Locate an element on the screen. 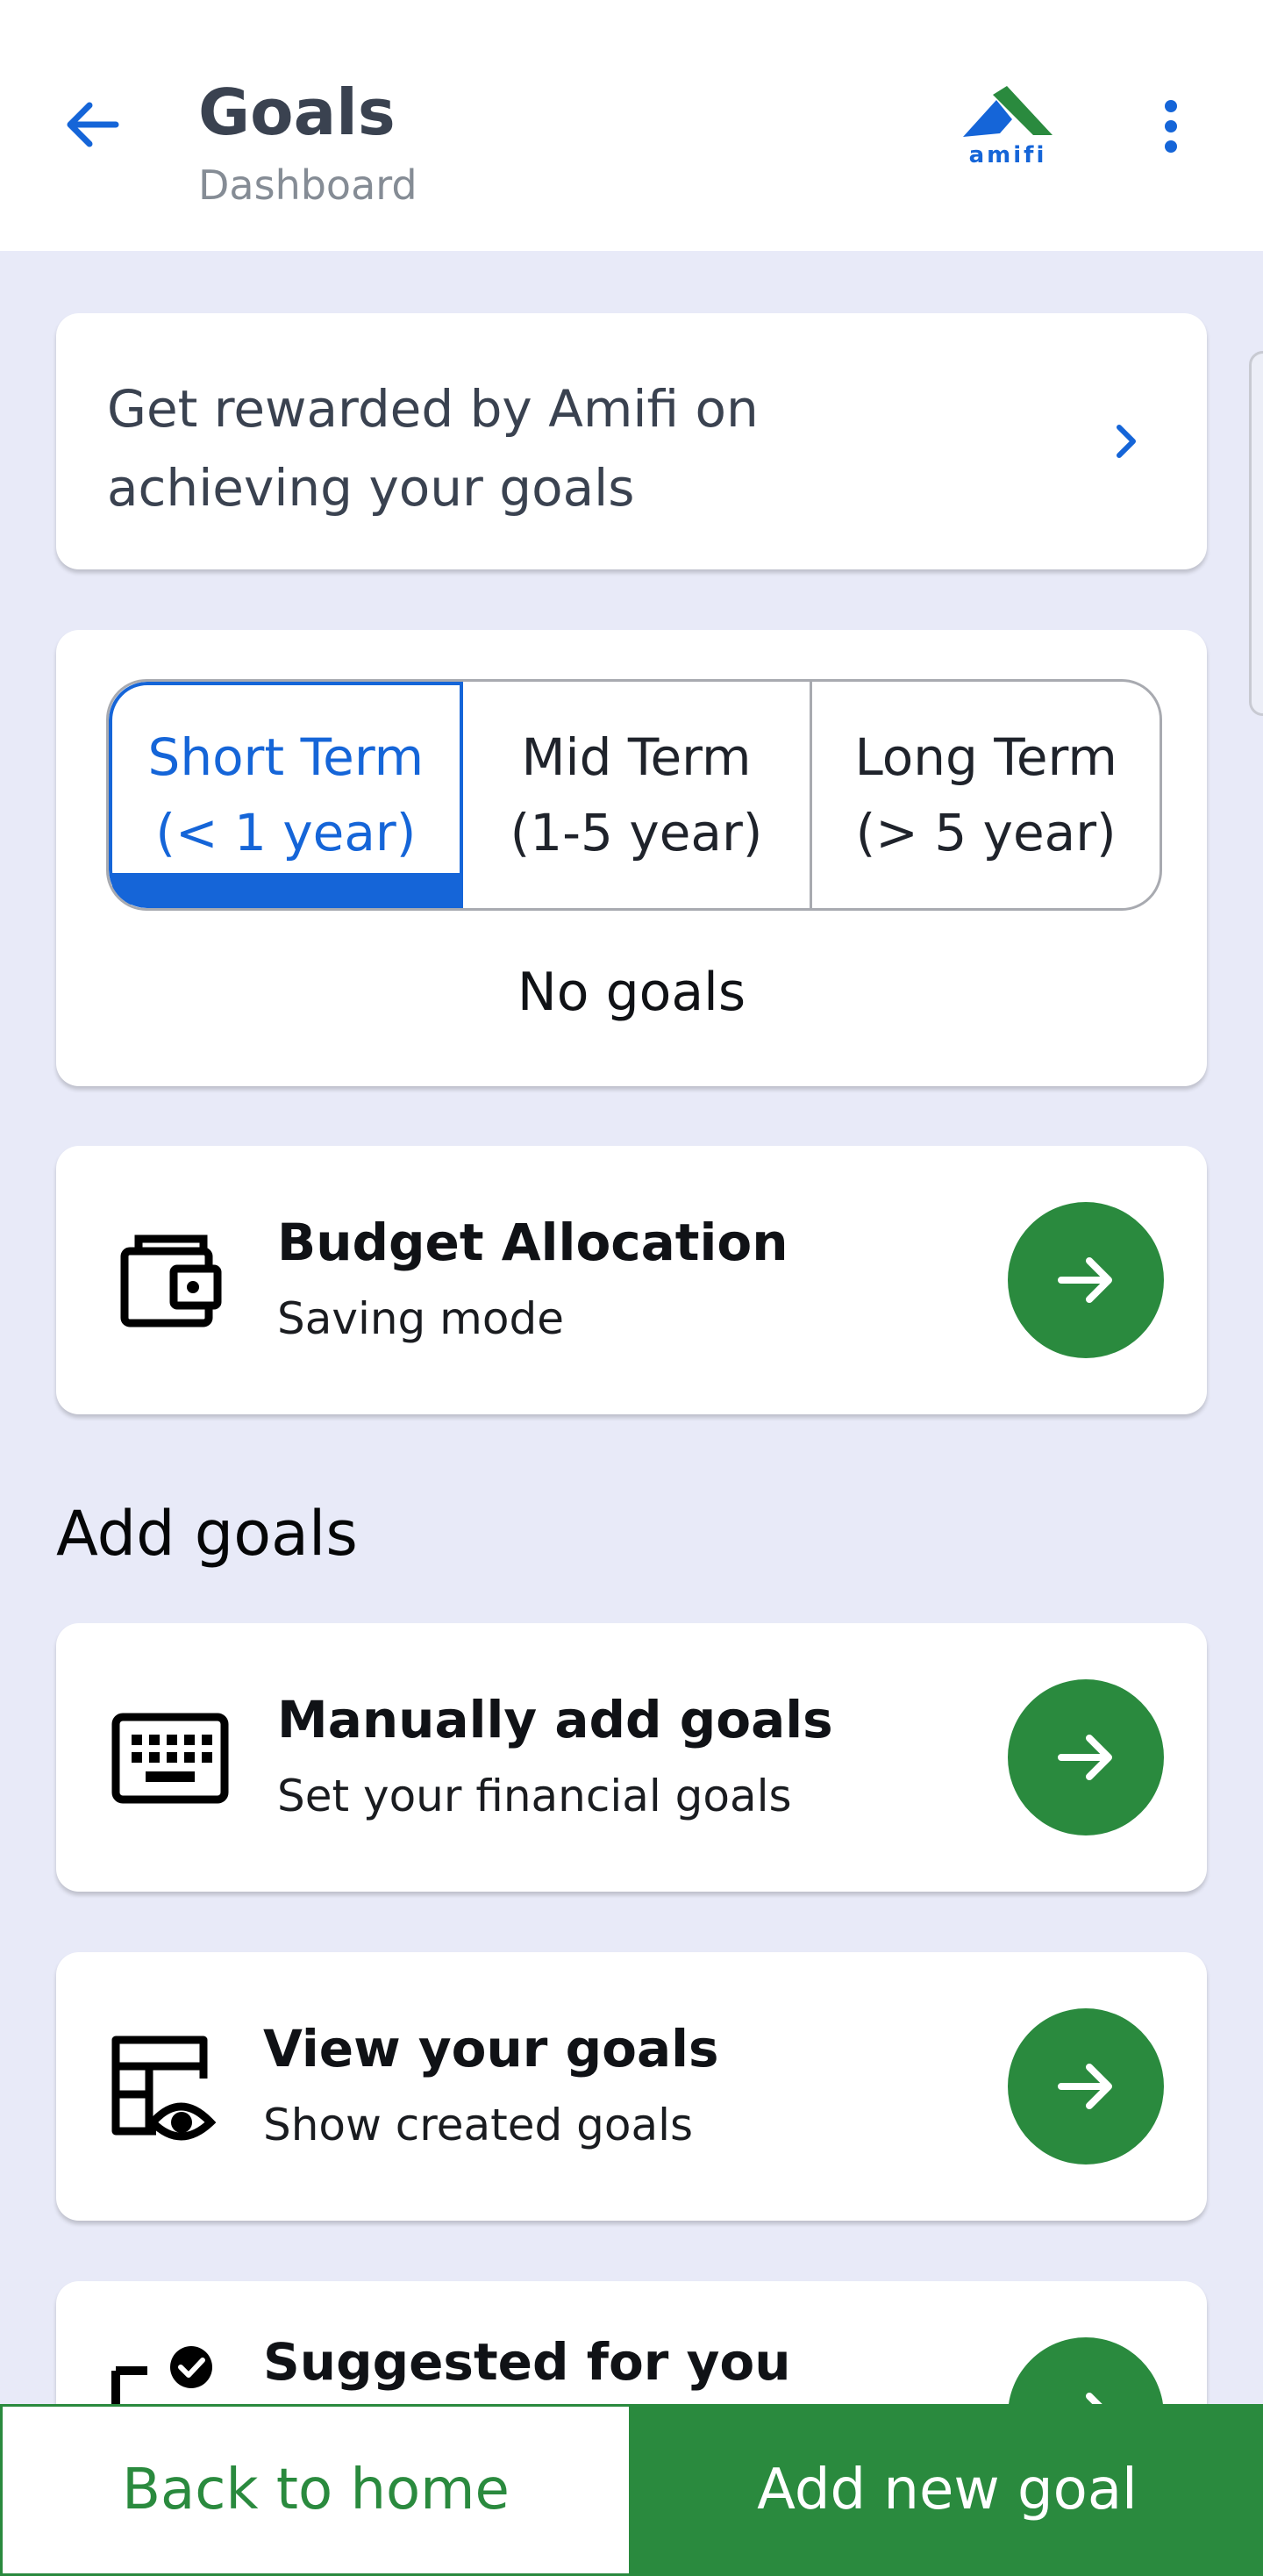 The width and height of the screenshot is (1263, 2576). tab-mid-term-label: Mid Term (1-5 year) is located at coordinates (636, 794).